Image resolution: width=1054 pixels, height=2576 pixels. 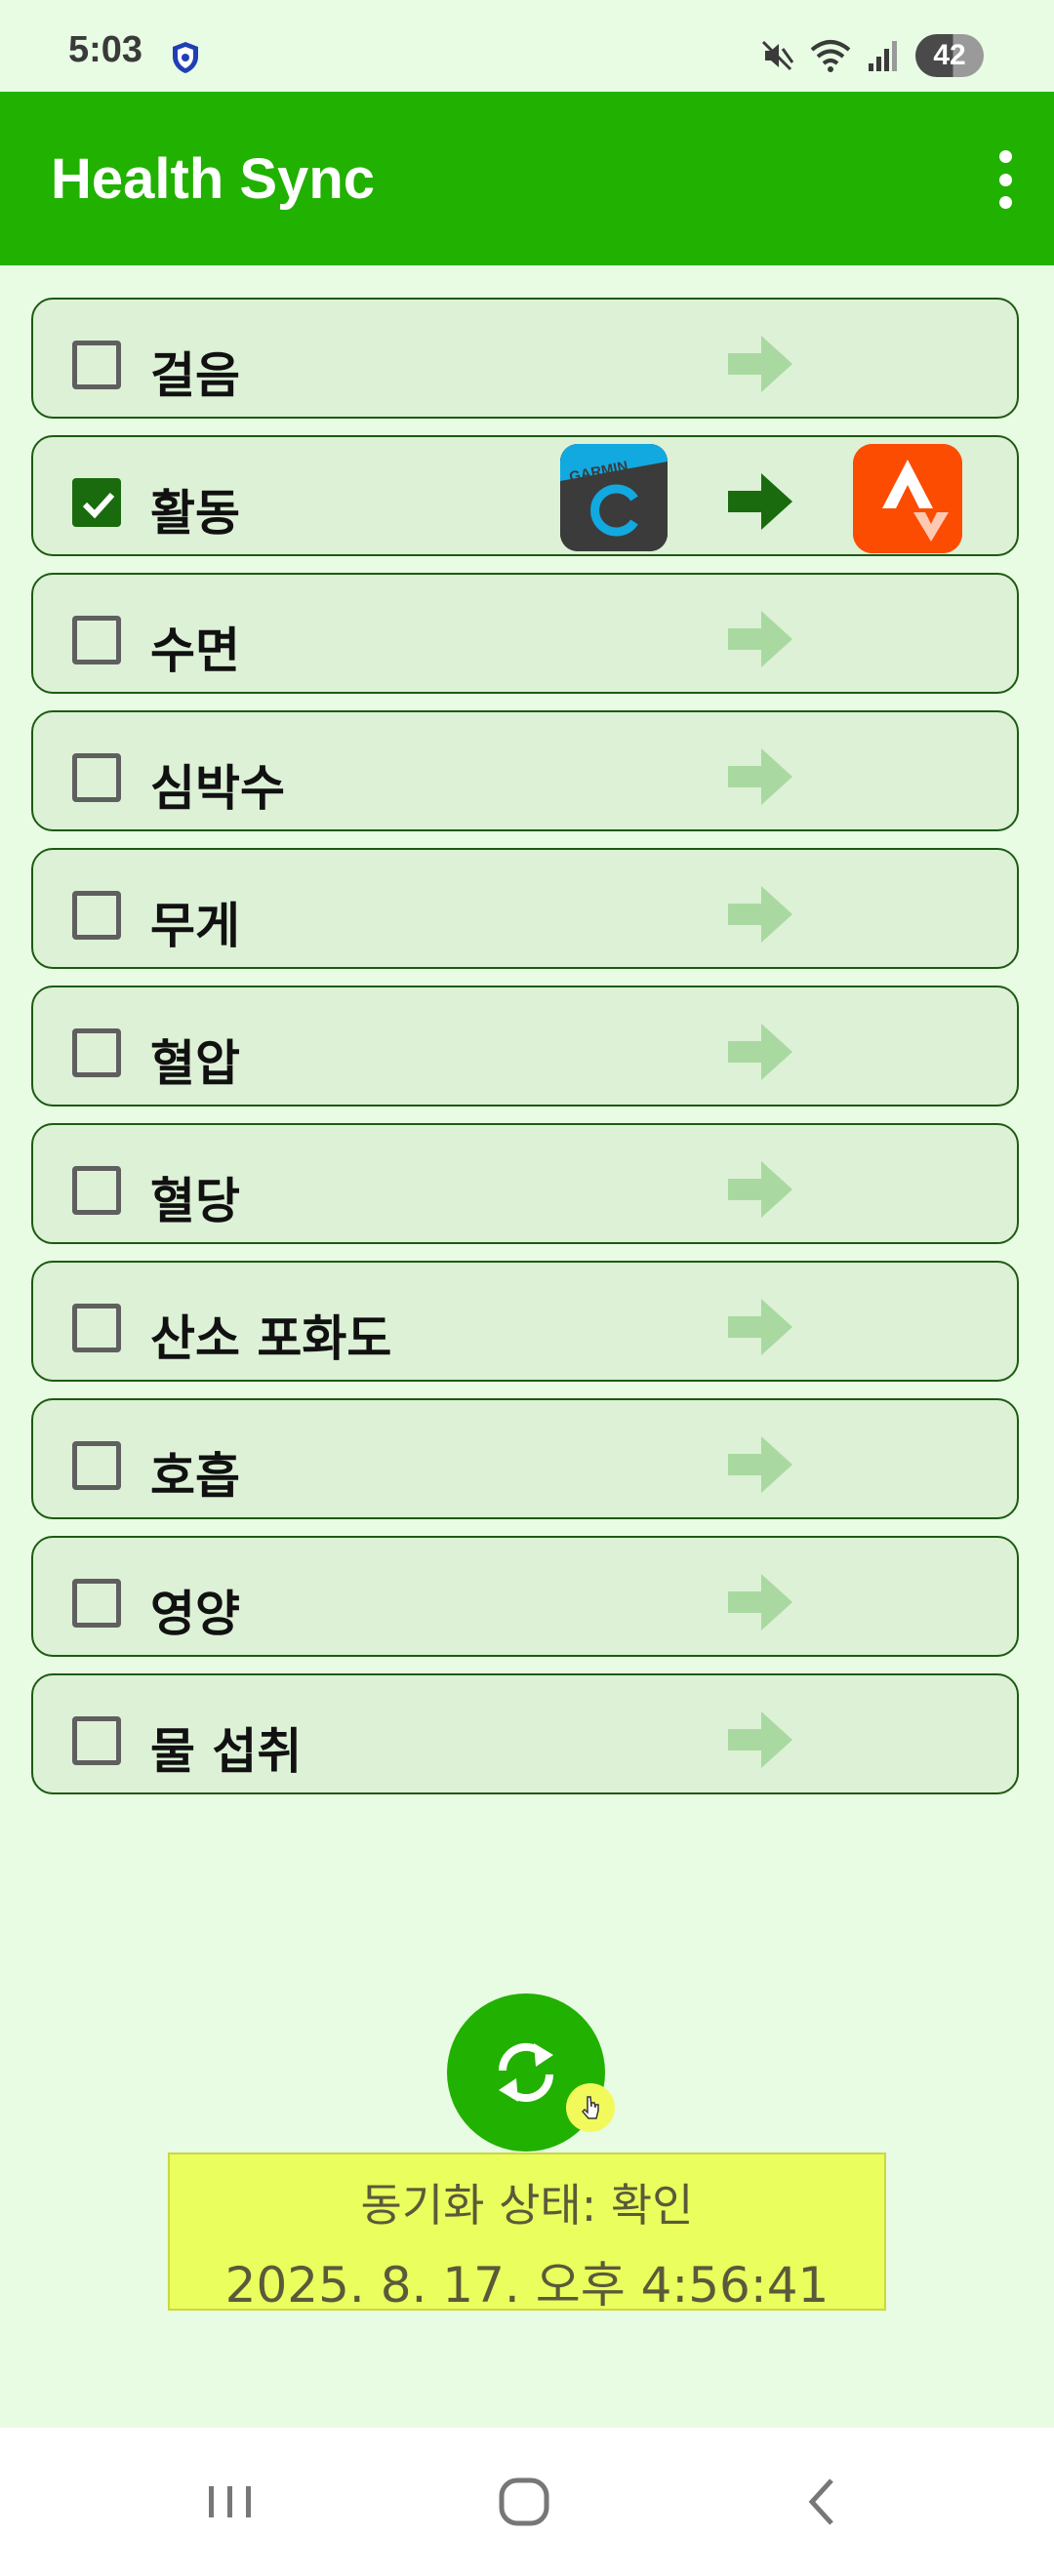 I want to click on sync-item-label: 혈당, so click(x=195, y=1201).